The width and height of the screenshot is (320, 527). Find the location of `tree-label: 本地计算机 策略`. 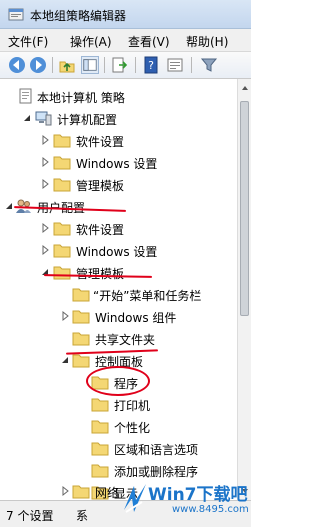

tree-label: 本地计算机 策略 is located at coordinates (81, 98).